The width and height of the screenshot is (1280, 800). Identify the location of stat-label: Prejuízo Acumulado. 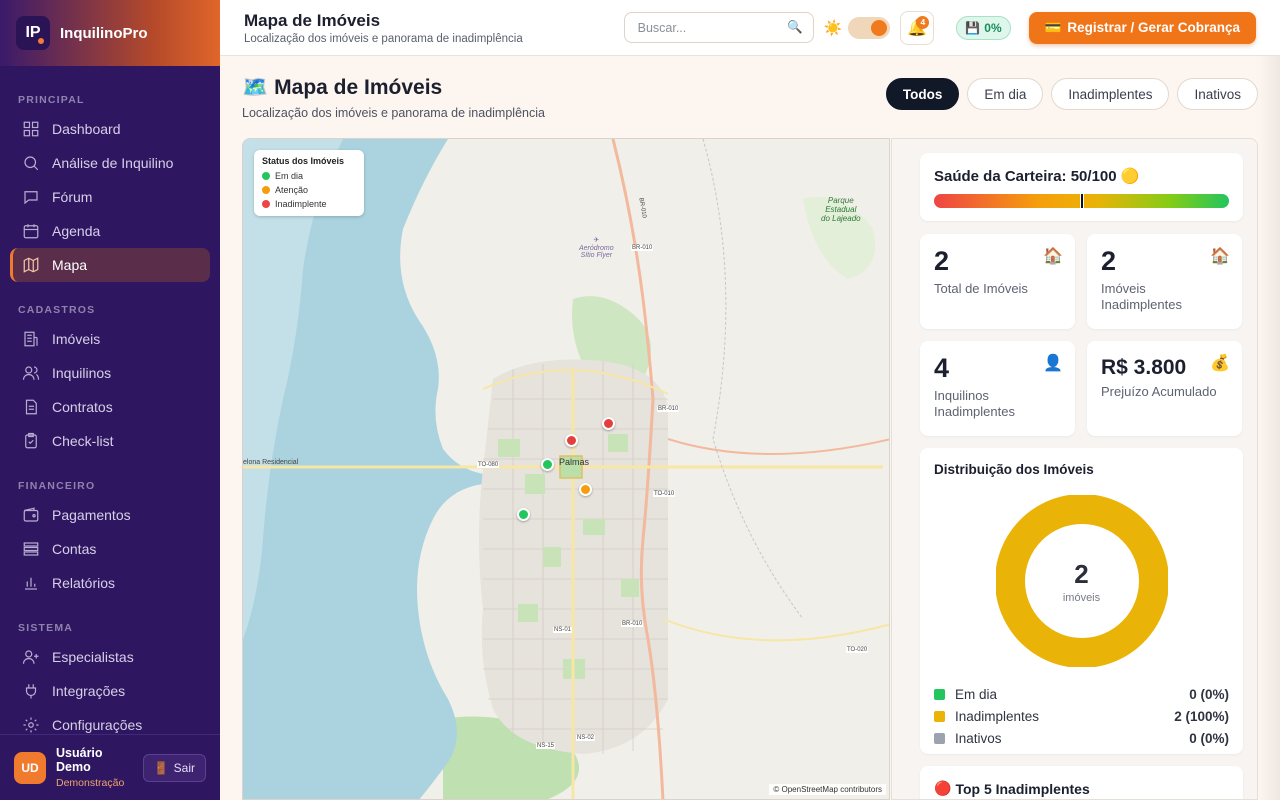
(1159, 391).